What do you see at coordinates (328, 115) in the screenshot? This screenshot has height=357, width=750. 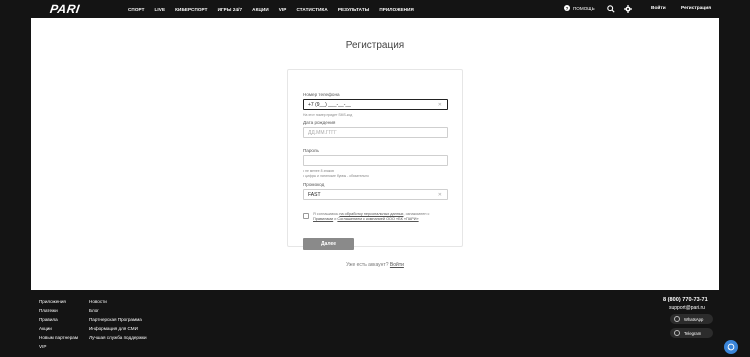 I see `phone-hint: На этот номер придет SMS-код` at bounding box center [328, 115].